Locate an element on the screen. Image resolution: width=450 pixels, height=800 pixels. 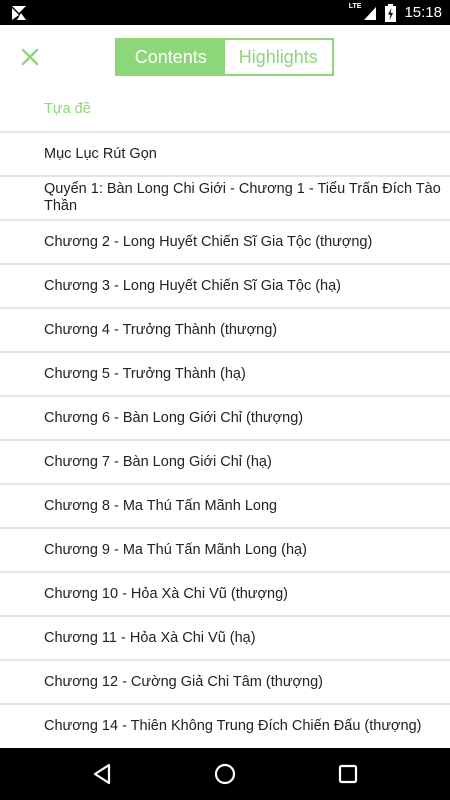
toc-item: Chương 12 - Cường Giả Chi Tâm (thượng) is located at coordinates (225, 681).